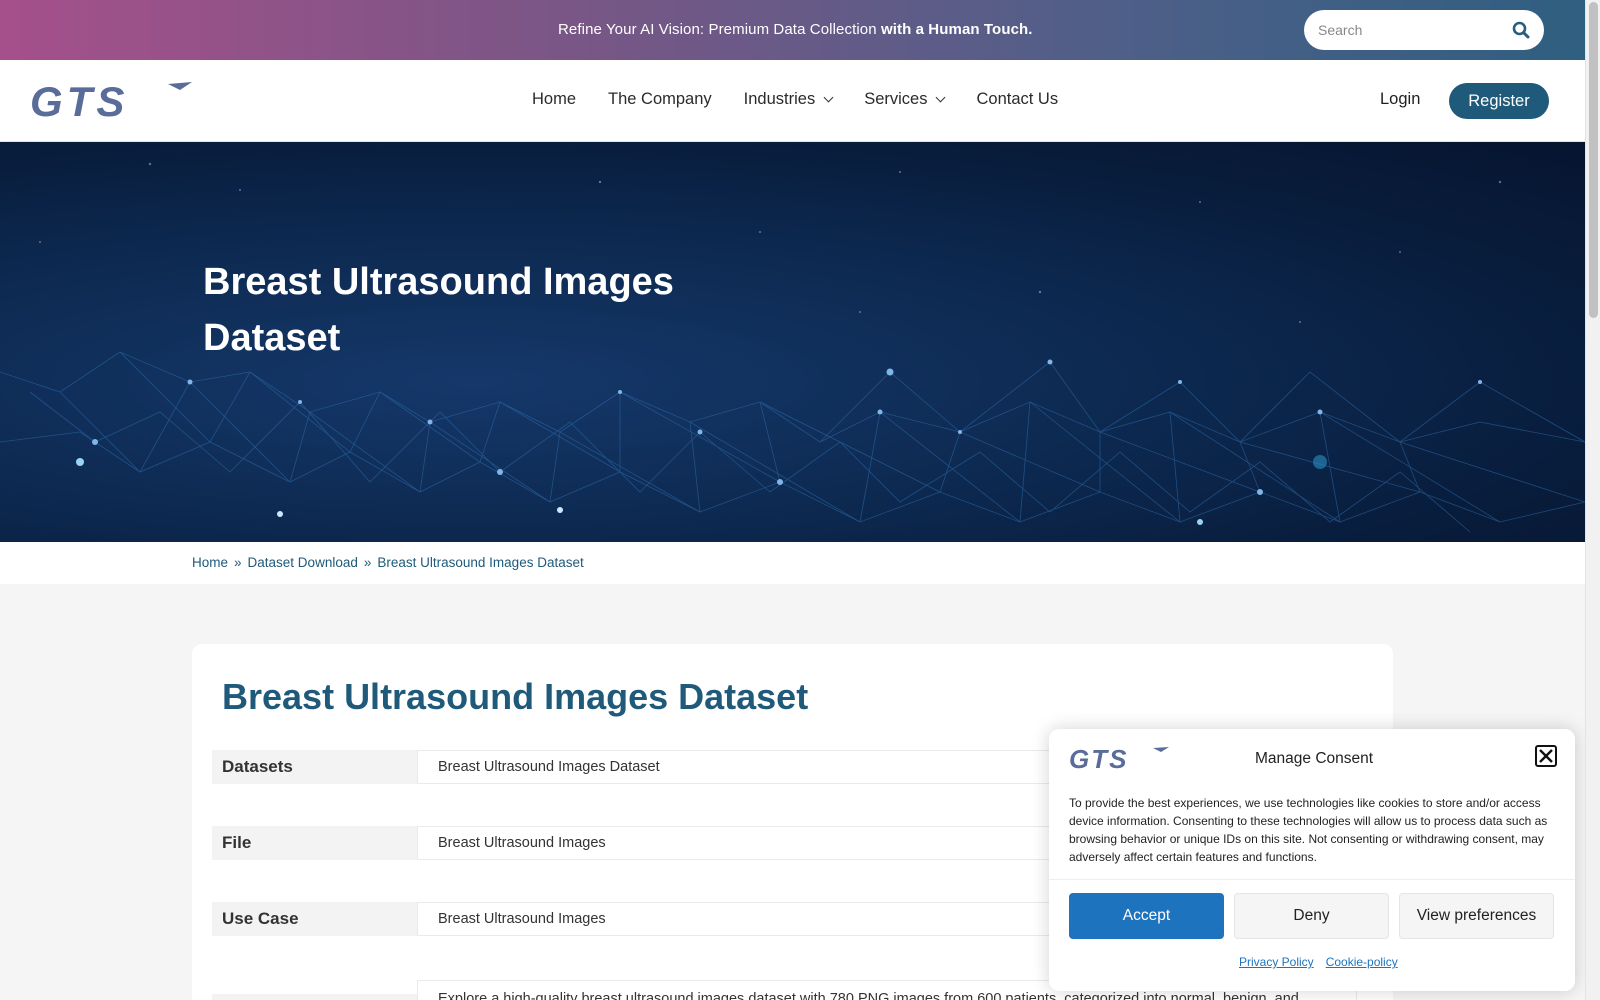 The height and width of the screenshot is (1000, 1600). What do you see at coordinates (303, 562) in the screenshot?
I see `breadcrumb-dataset-download: Dataset Download` at bounding box center [303, 562].